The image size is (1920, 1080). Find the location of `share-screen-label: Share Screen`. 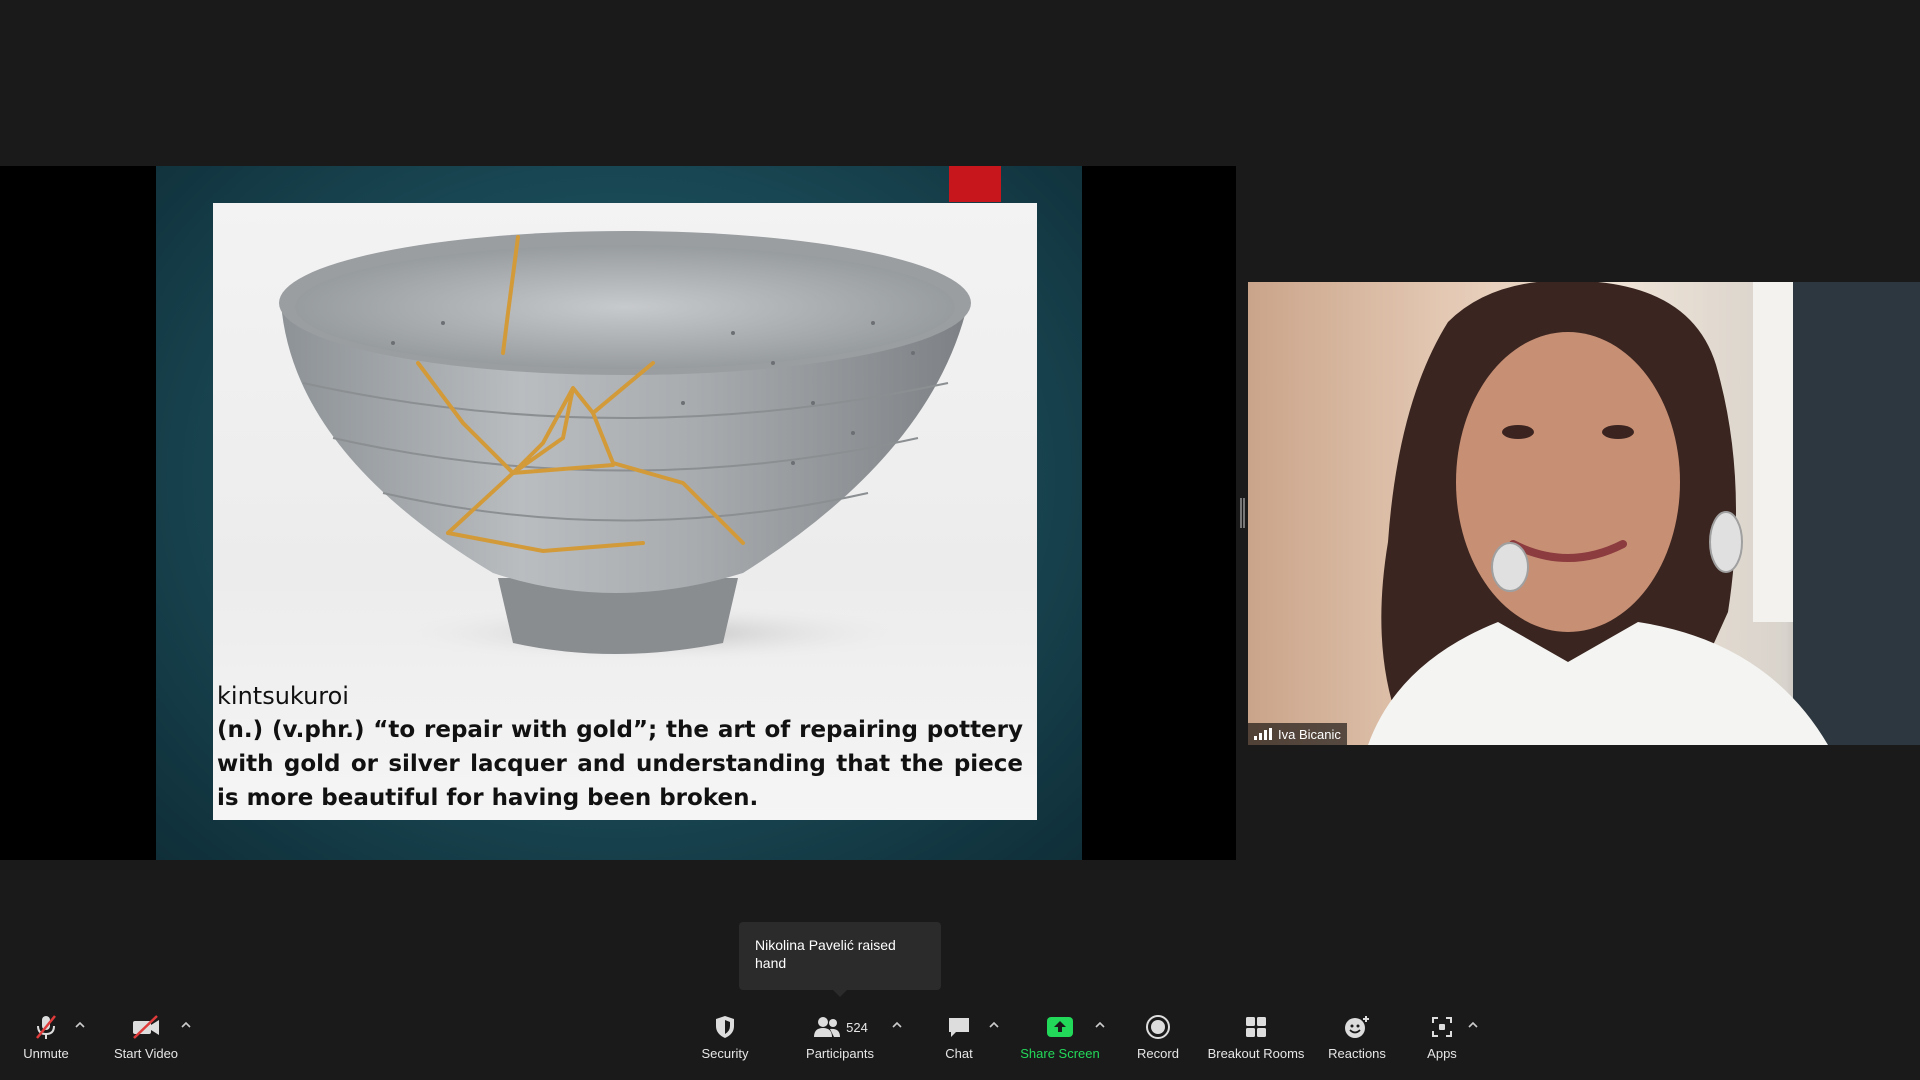

share-screen-label: Share Screen is located at coordinates (1060, 1053).